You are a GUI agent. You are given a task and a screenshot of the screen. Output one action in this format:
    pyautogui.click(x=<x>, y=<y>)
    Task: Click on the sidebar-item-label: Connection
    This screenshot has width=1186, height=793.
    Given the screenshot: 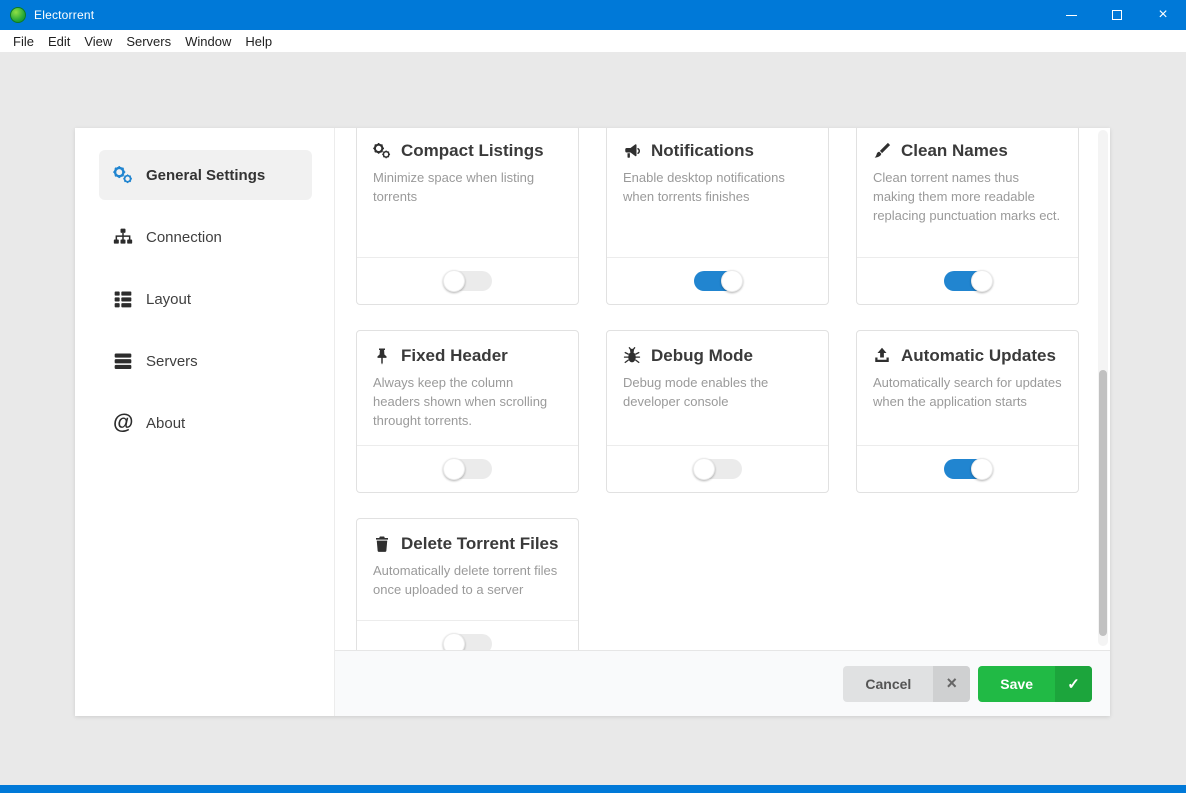 What is the action you would take?
    pyautogui.click(x=184, y=237)
    